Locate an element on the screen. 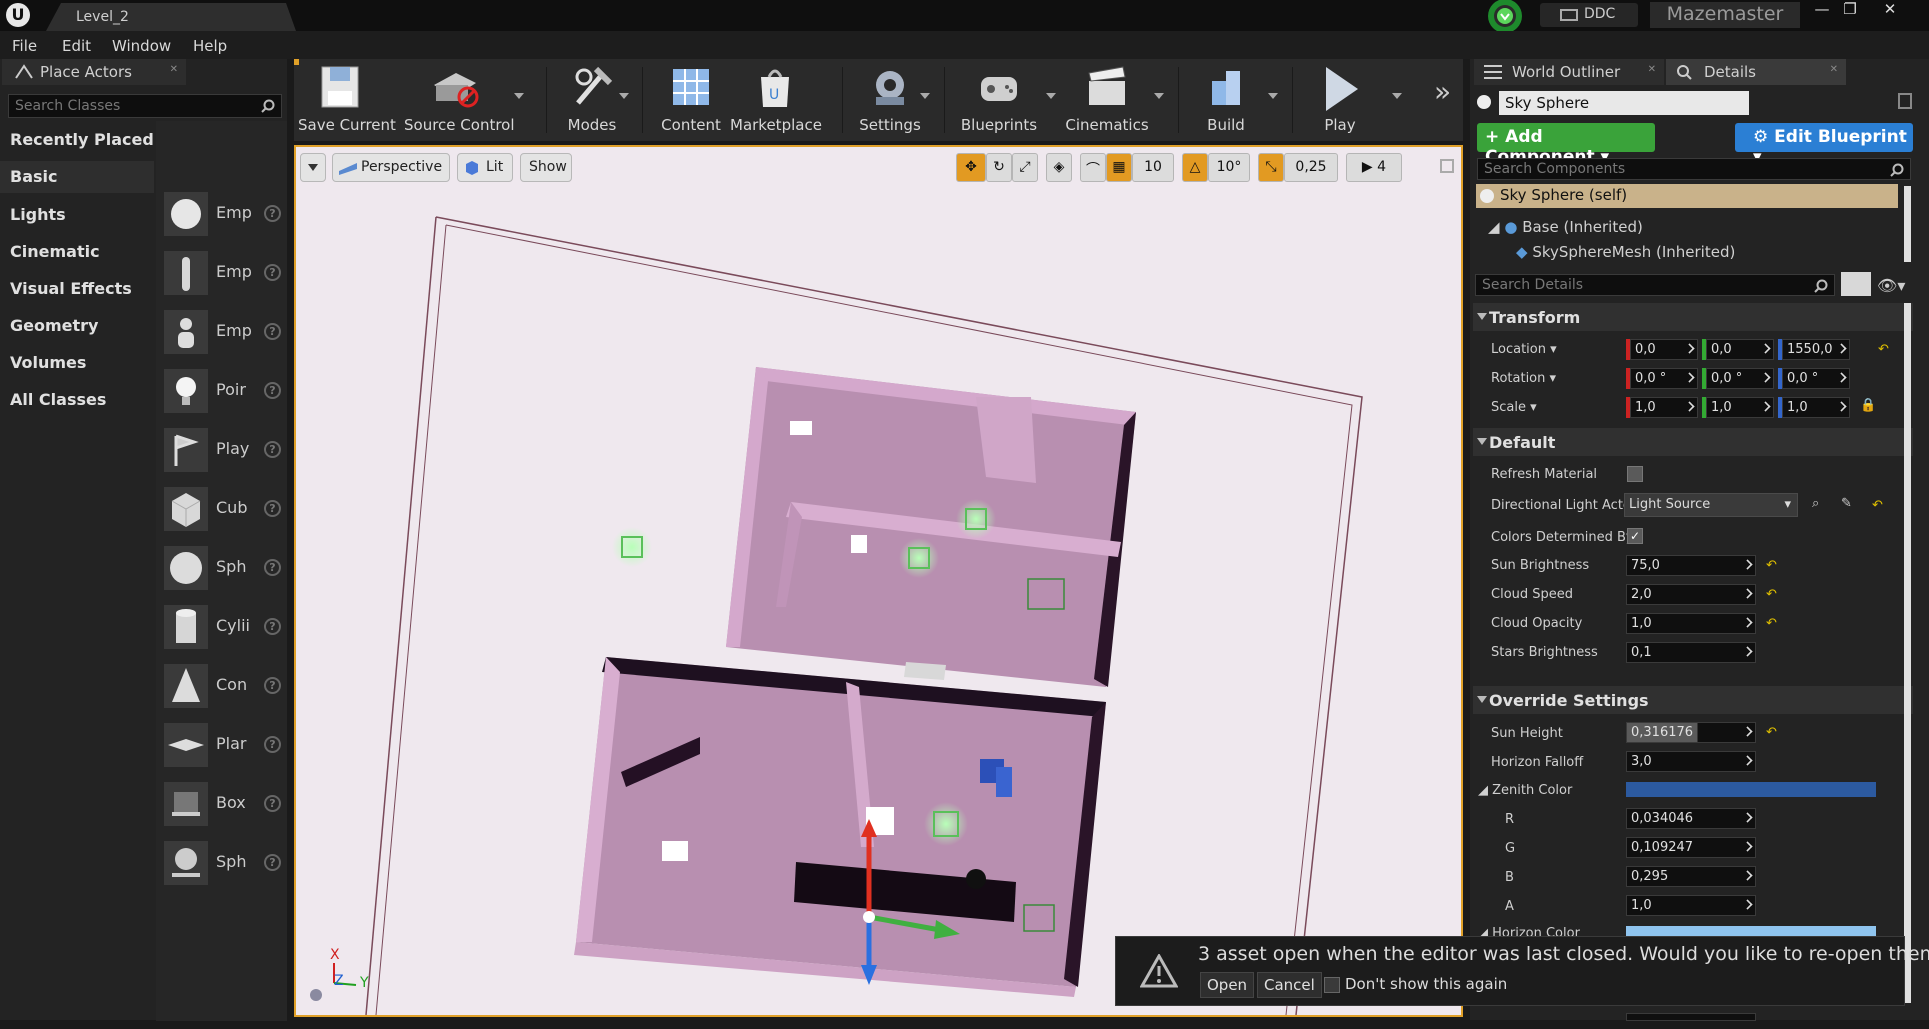  cinematics-button: Cinematics is located at coordinates (1107, 100).